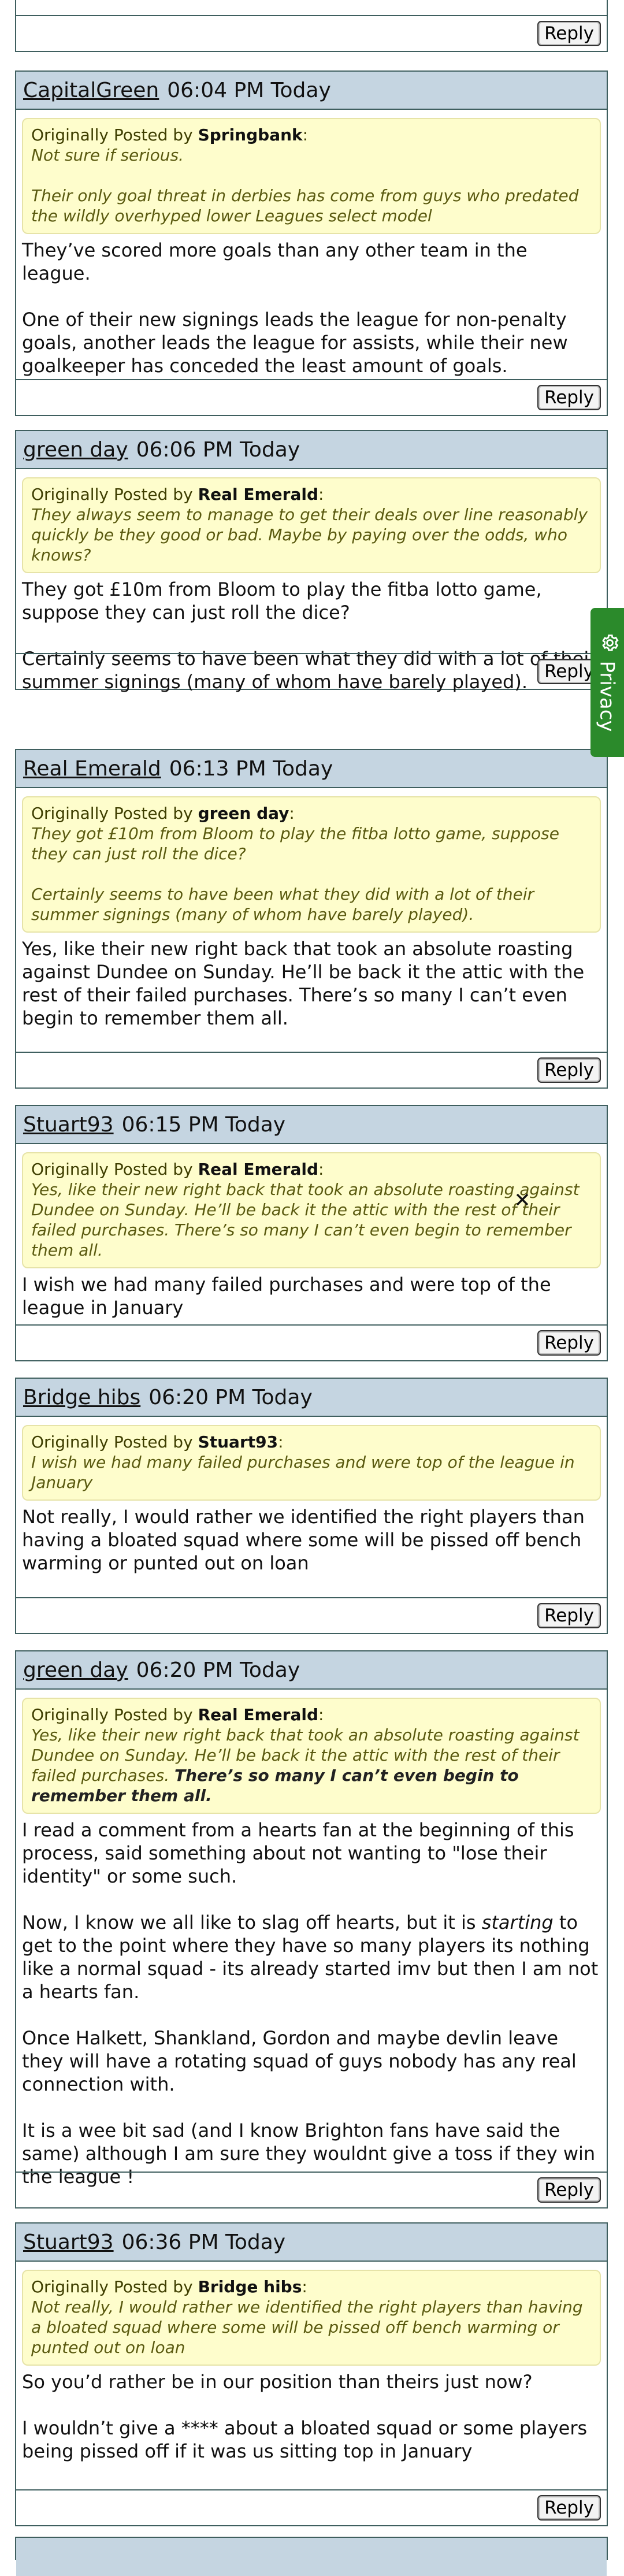 This screenshot has height=2576, width=624. What do you see at coordinates (107, 156) in the screenshot?
I see `quote-text: Not sure if serious.` at bounding box center [107, 156].